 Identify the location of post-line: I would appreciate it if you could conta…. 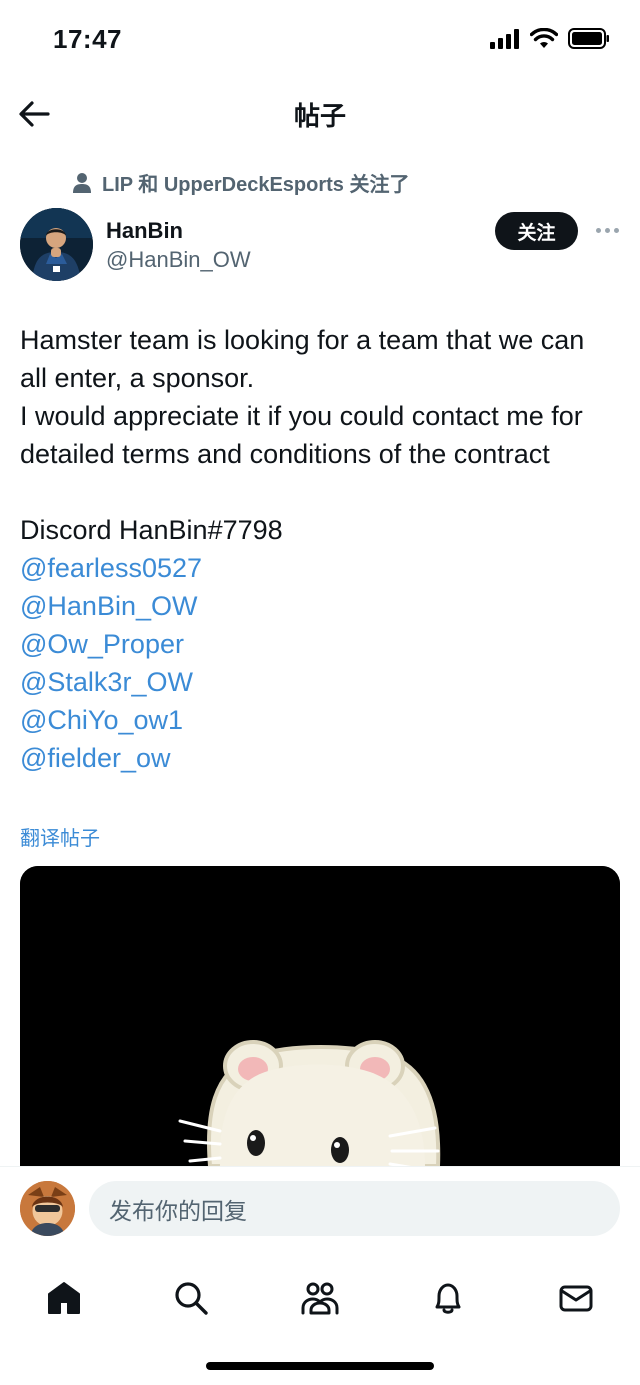
(301, 416).